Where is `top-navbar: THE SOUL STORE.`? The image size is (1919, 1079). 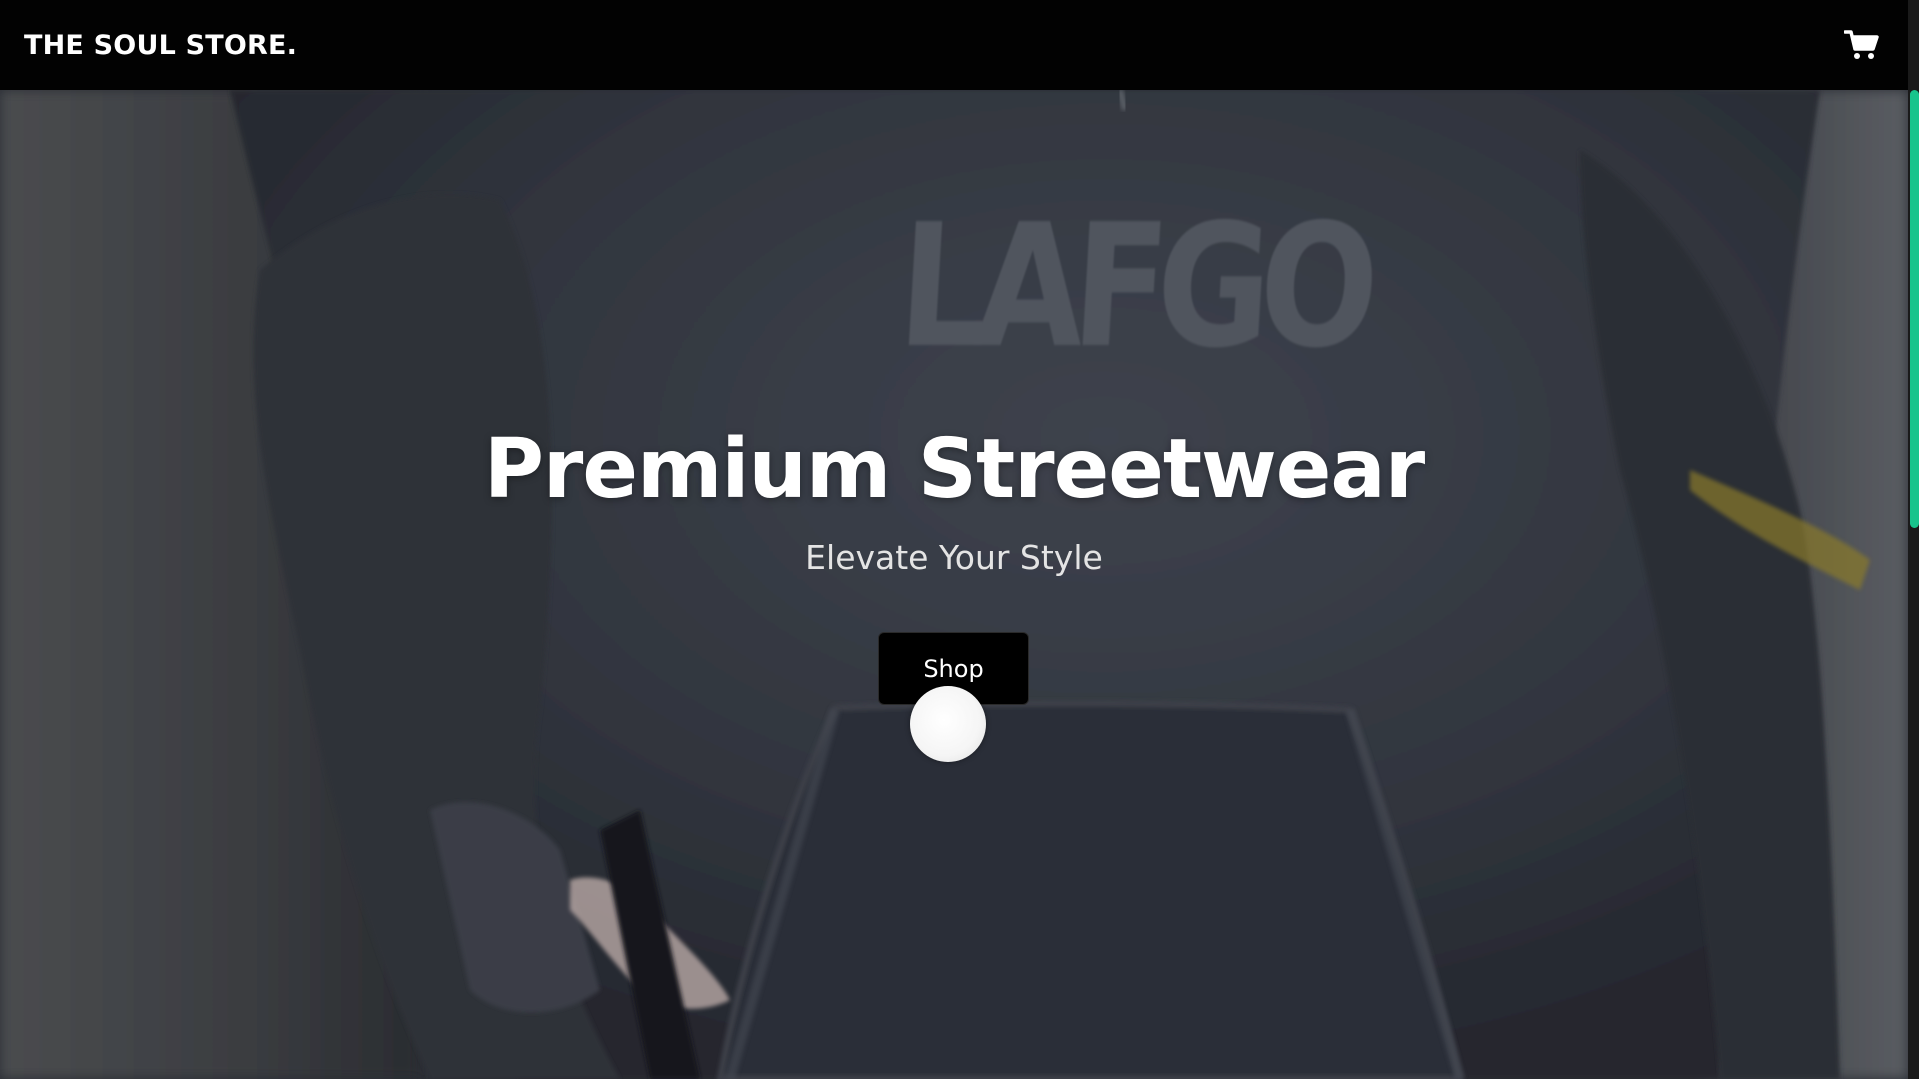
top-navbar: THE SOUL STORE. is located at coordinates (954, 45).